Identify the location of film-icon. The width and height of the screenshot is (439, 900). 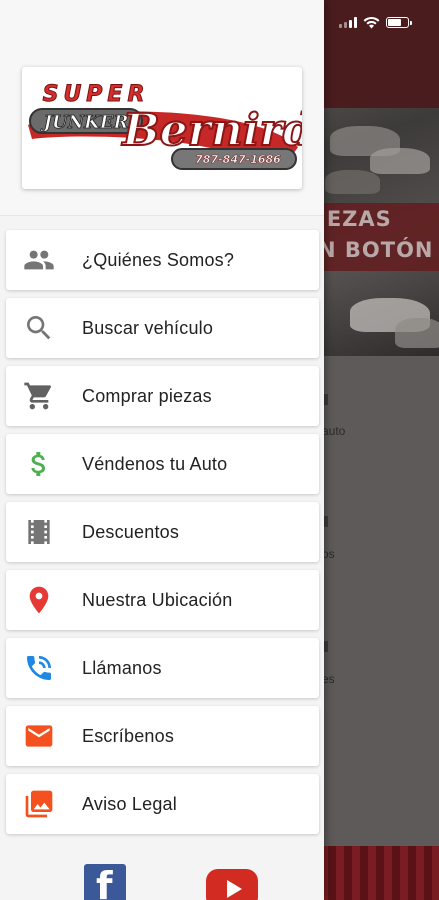
(39, 532).